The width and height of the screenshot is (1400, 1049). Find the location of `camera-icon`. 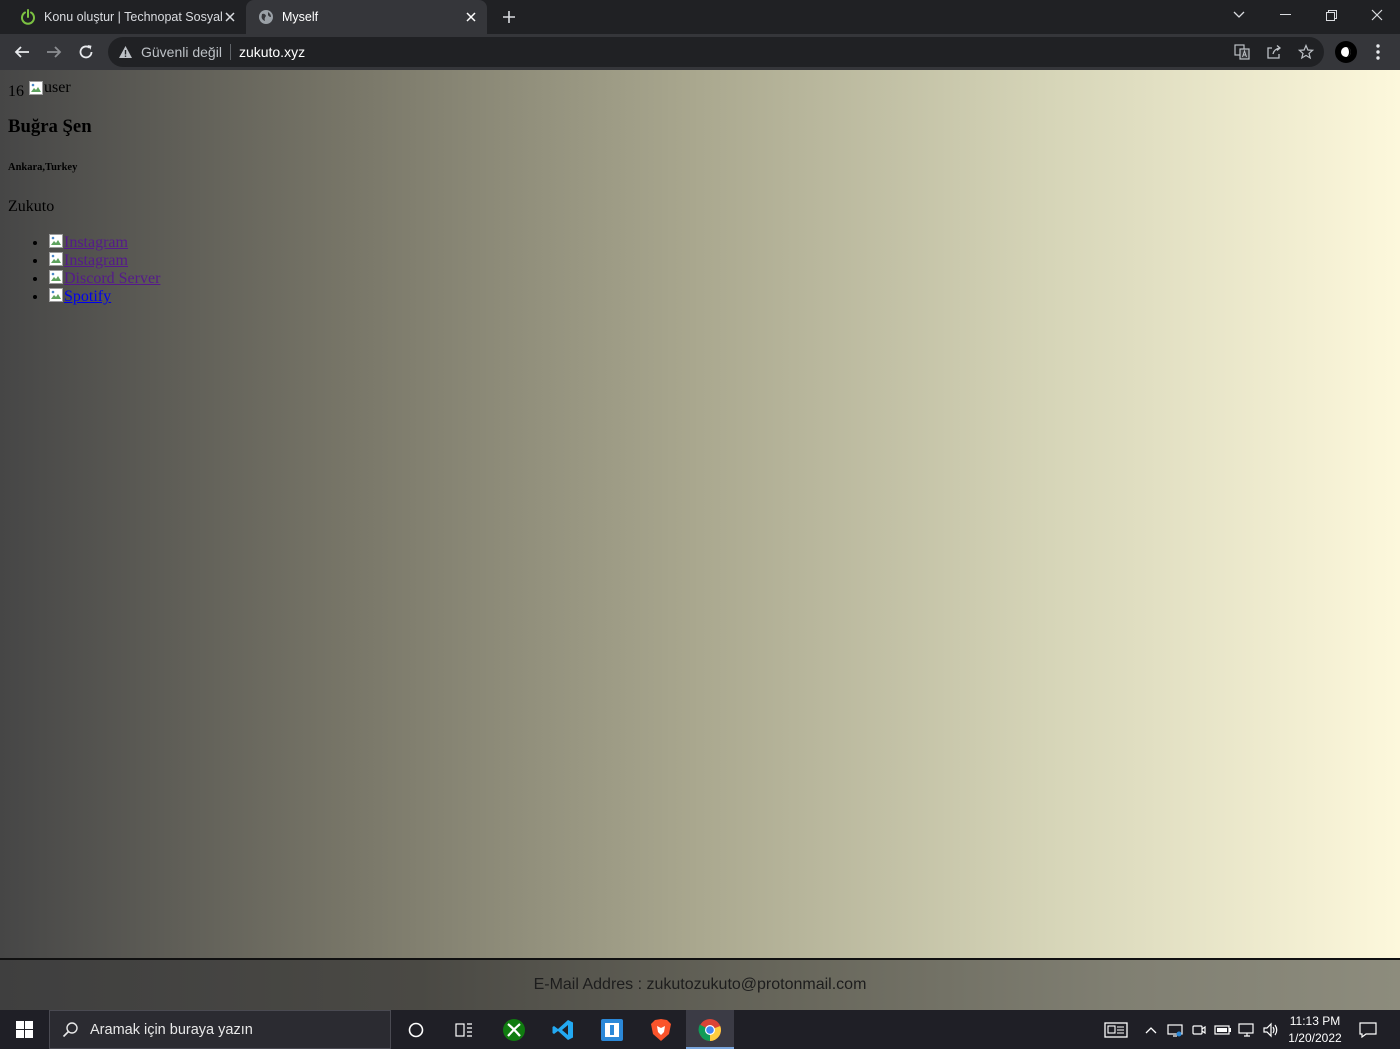

camera-icon is located at coordinates (1199, 1029).